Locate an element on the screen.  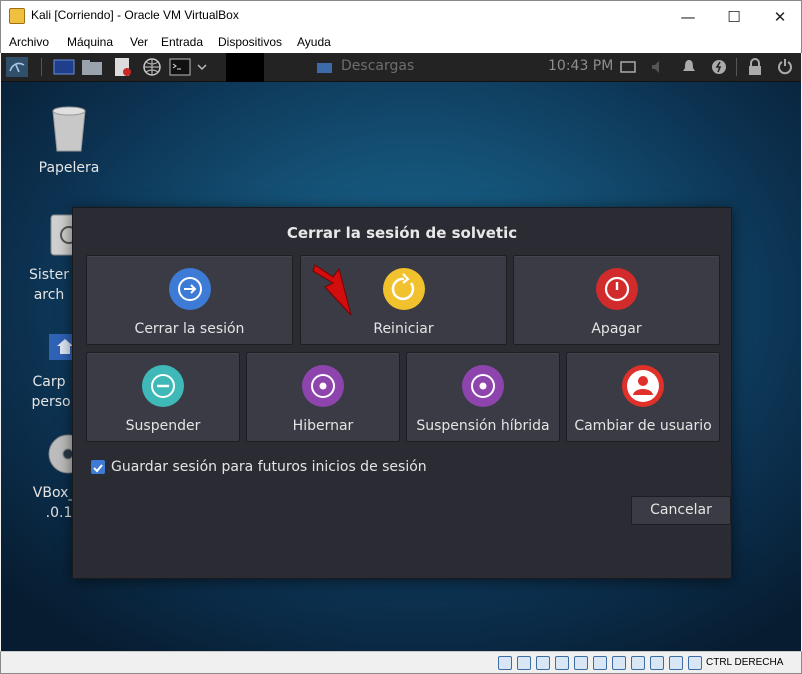
kali-panel: Descargas 10:43 PM is located at coordinates (401, 67).